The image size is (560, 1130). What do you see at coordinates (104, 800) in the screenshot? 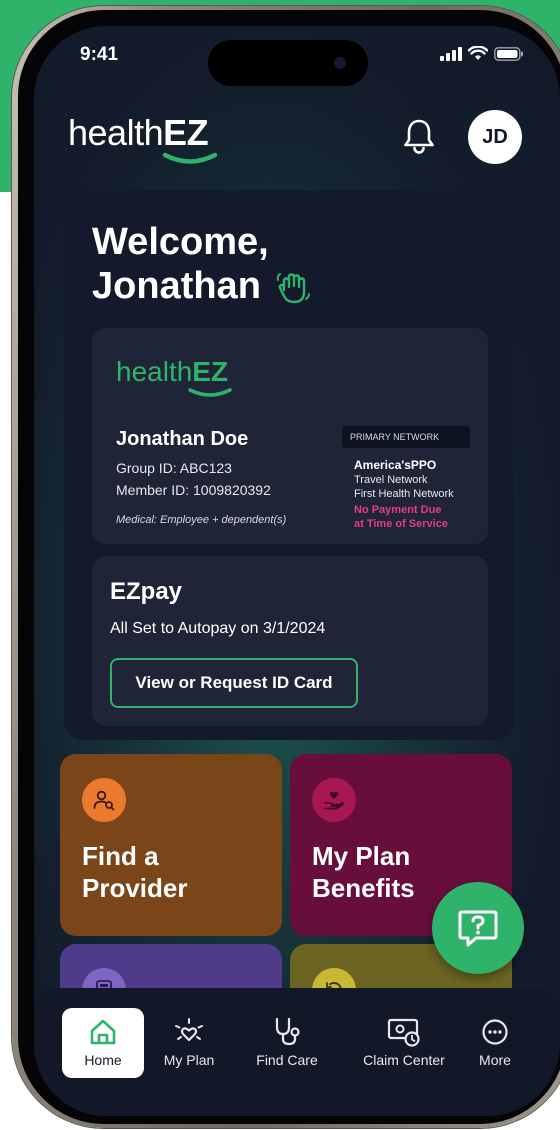
I see `person-search-icon` at bounding box center [104, 800].